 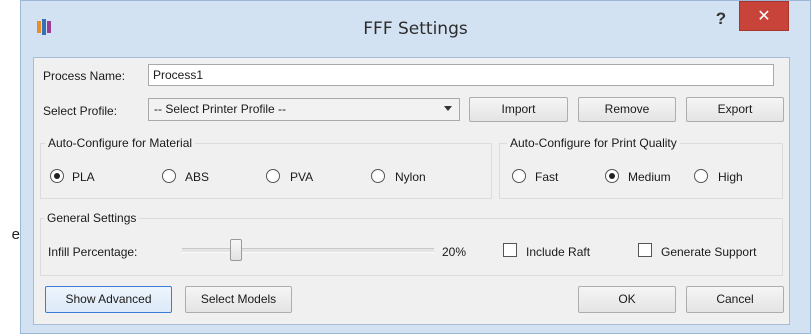 What do you see at coordinates (519, 176) in the screenshot?
I see `quality-radio-fast` at bounding box center [519, 176].